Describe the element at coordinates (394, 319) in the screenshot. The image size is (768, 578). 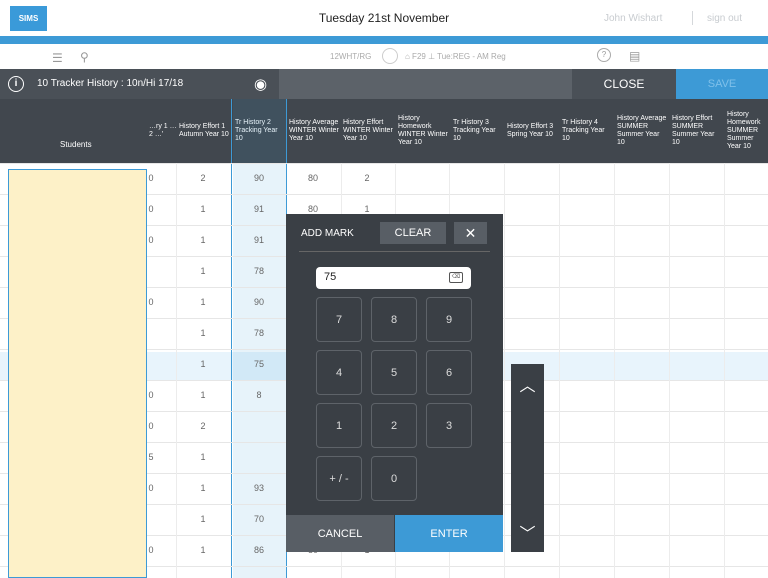
I see `keypad-key: 8` at that location.